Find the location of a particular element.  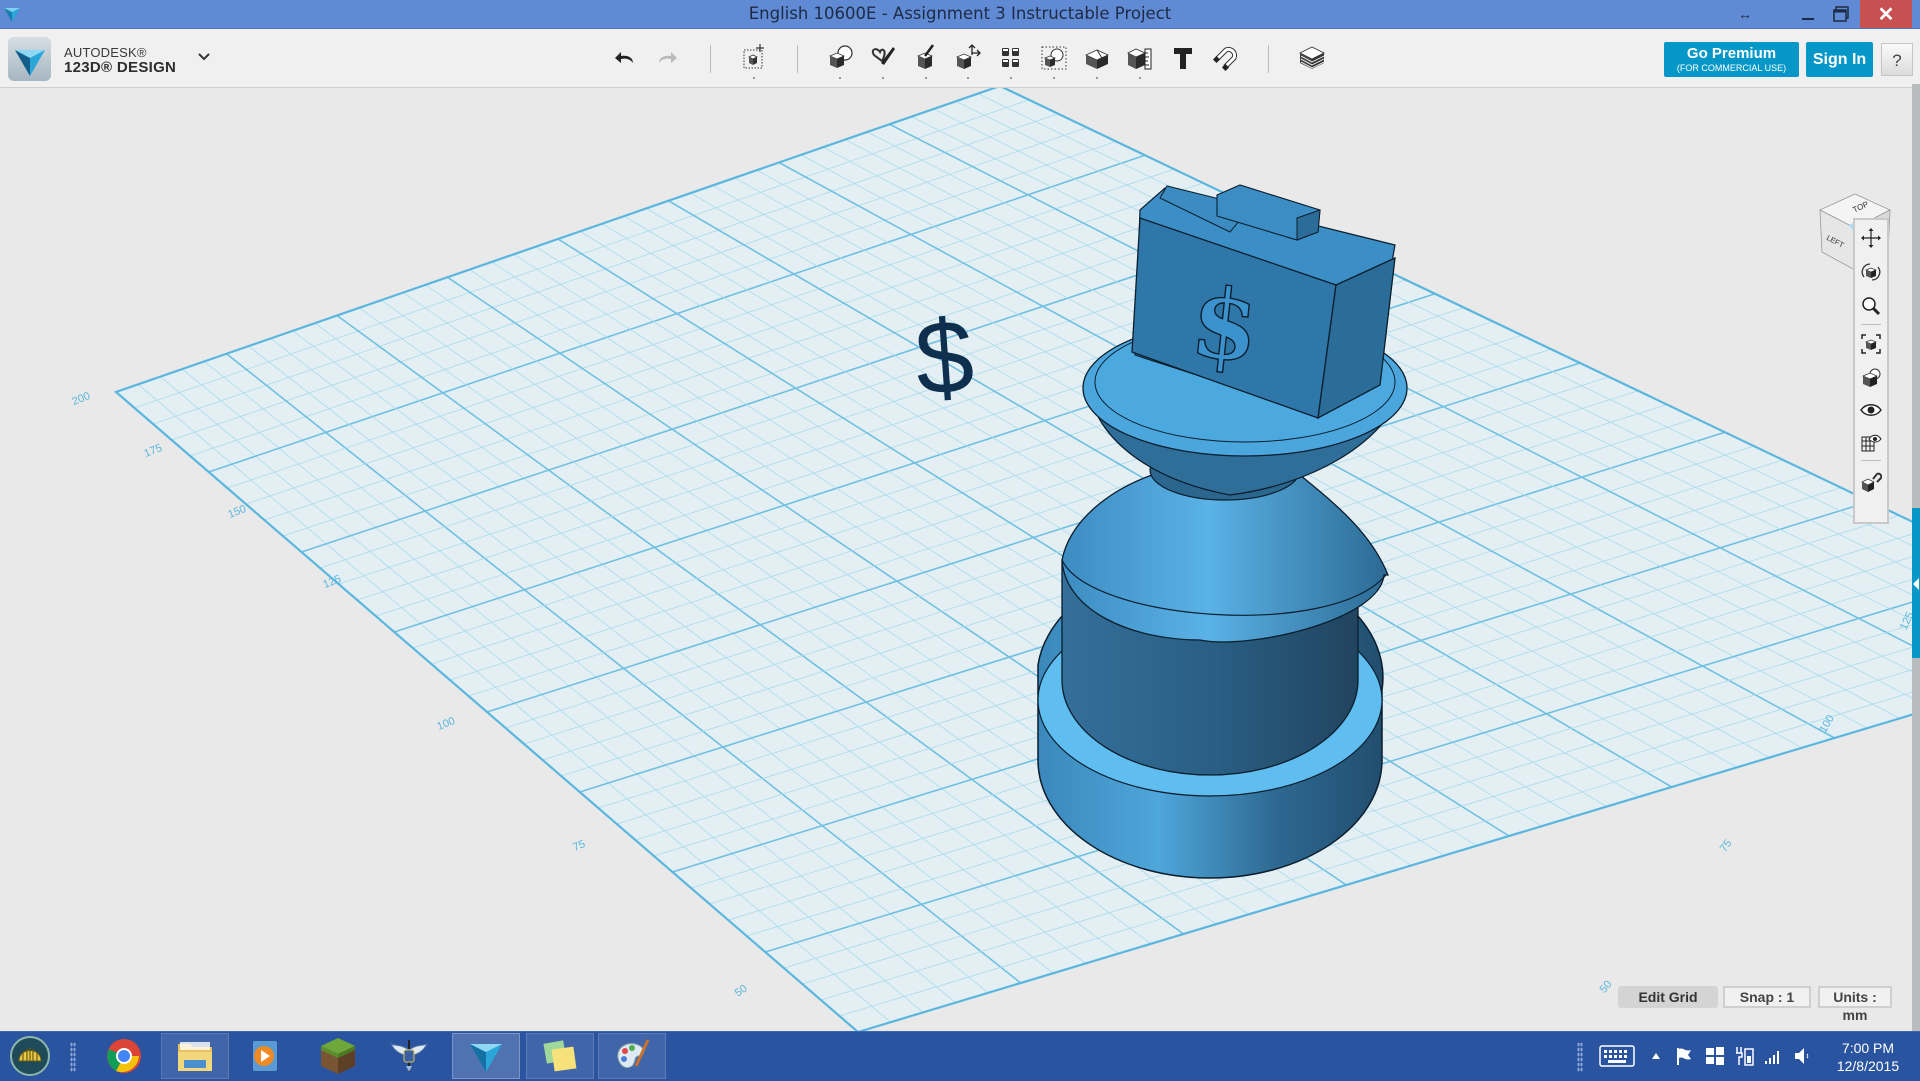

zoom-button is located at coordinates (1871, 306).